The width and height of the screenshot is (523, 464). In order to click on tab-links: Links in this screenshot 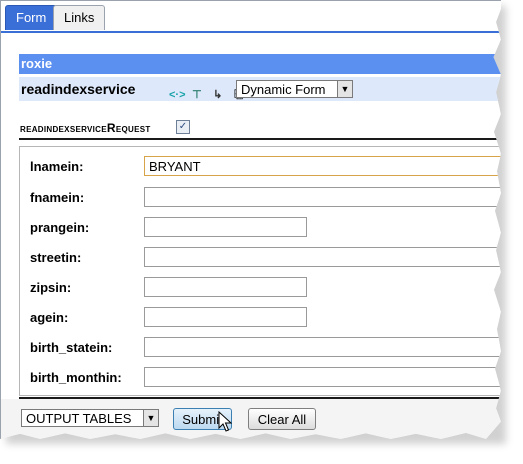, I will do `click(79, 17)`.